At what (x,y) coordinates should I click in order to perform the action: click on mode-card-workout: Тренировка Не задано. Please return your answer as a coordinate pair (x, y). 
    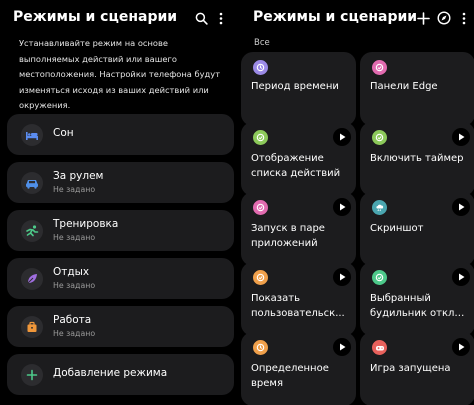
    Looking at the image, I should click on (120, 230).